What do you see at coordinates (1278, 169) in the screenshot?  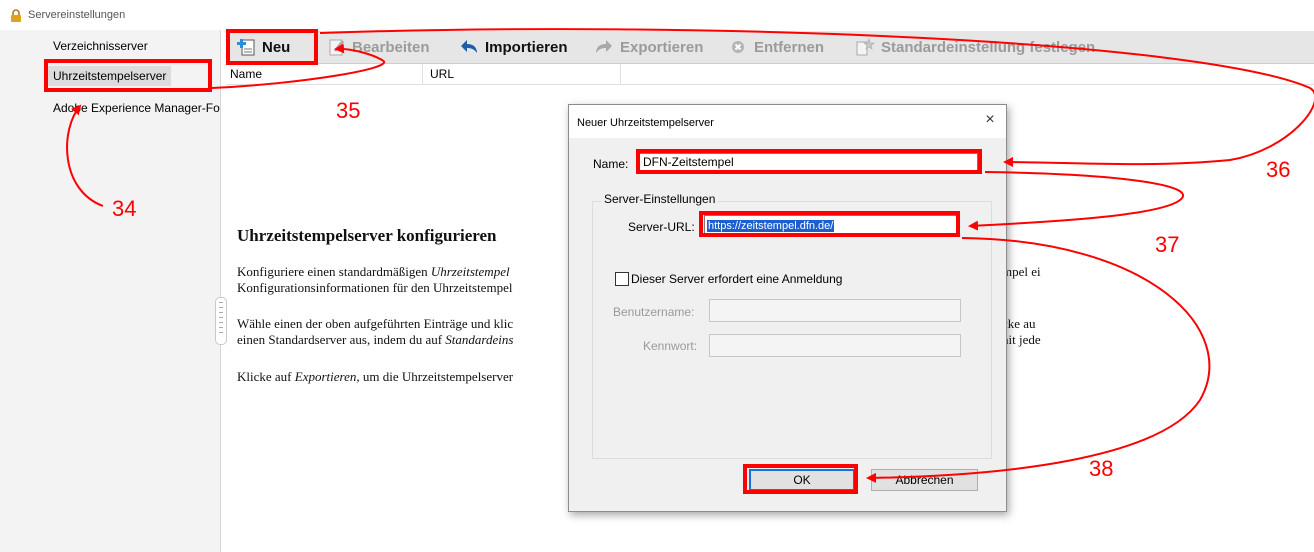 I see `callout-36: 36` at bounding box center [1278, 169].